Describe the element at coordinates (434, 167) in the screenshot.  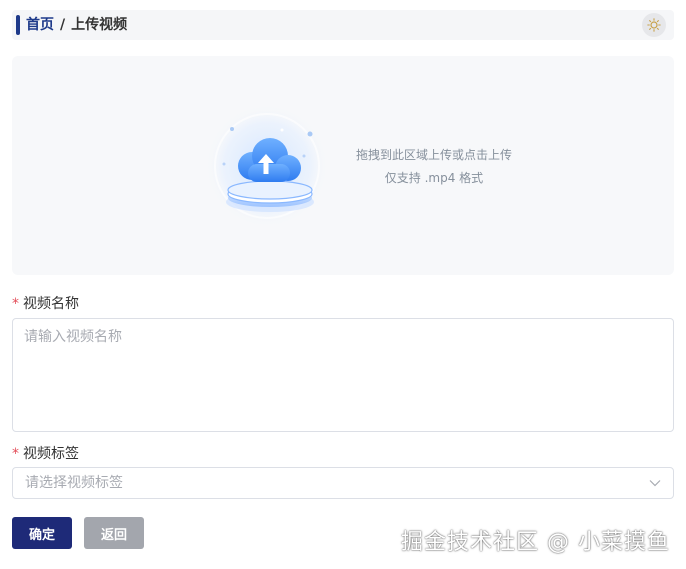
I see `upload-hint: 拖拽到此区域上传或点击上传 仅支持 .mp4 格式` at that location.